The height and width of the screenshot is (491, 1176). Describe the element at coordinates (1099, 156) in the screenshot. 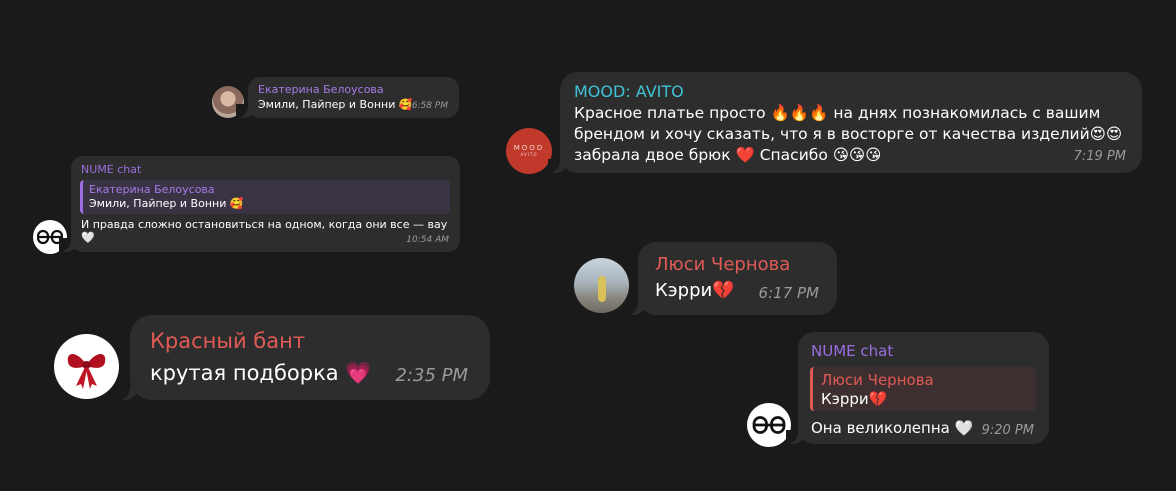

I see `message-time: 7:19 PM` at that location.